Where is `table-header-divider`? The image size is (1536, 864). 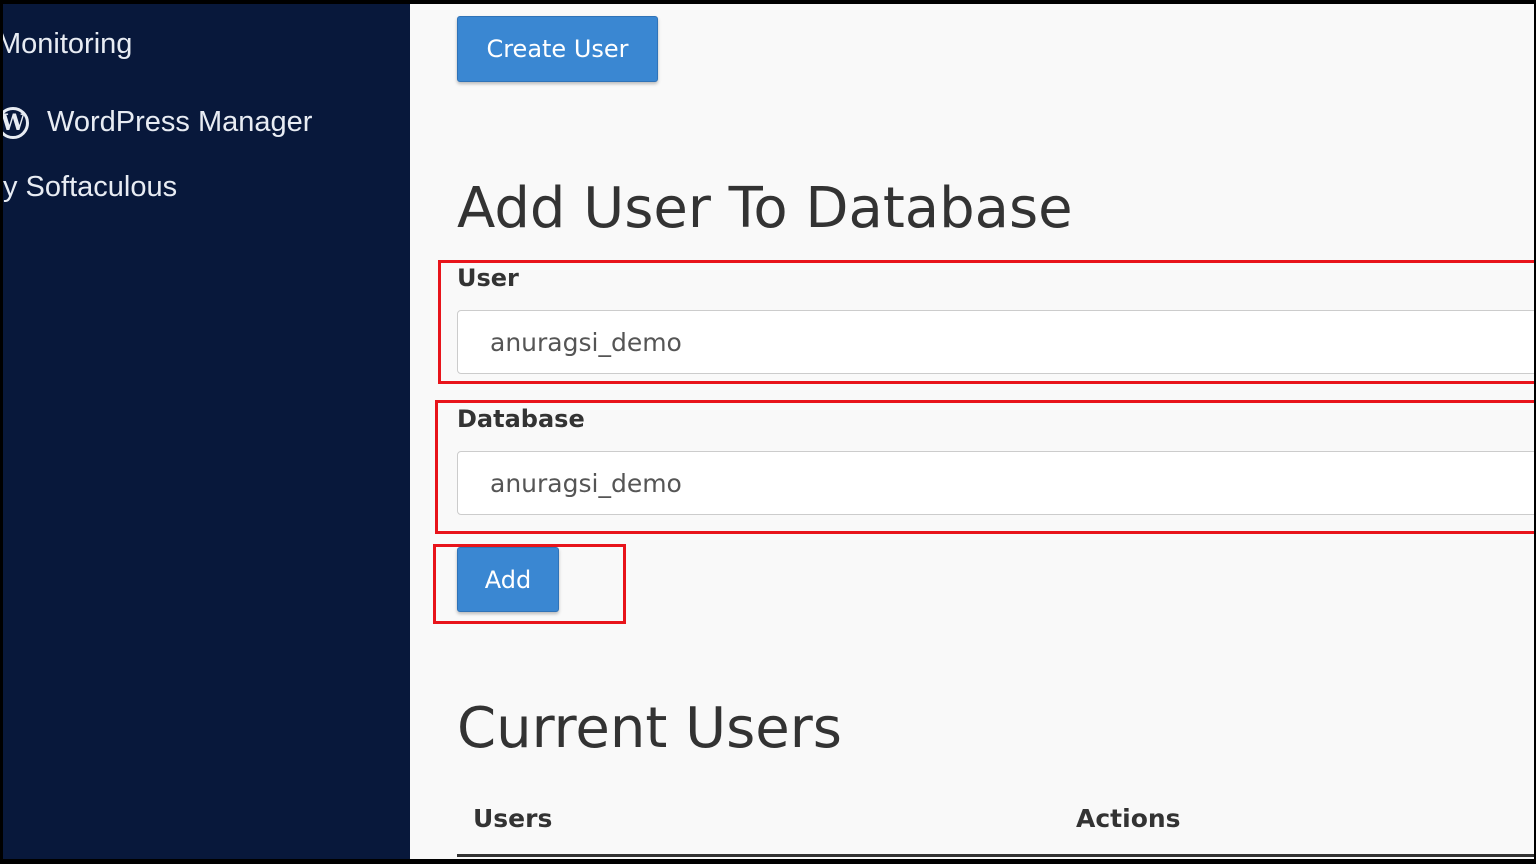
table-header-divider is located at coordinates (995, 855).